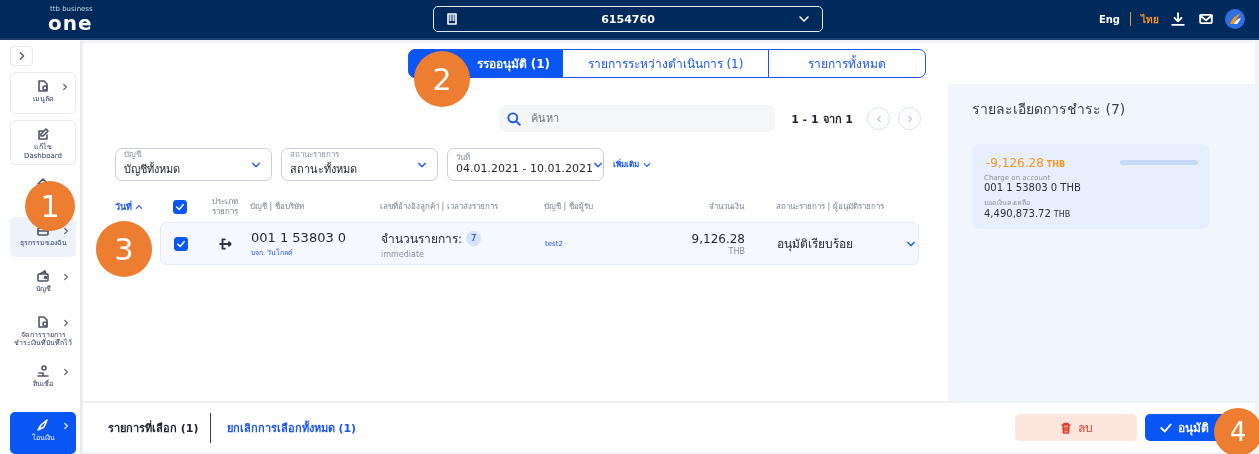 The width and height of the screenshot is (1259, 454). Describe the element at coordinates (1015, 163) in the screenshot. I see `payment-amount: -9,126.28` at that location.